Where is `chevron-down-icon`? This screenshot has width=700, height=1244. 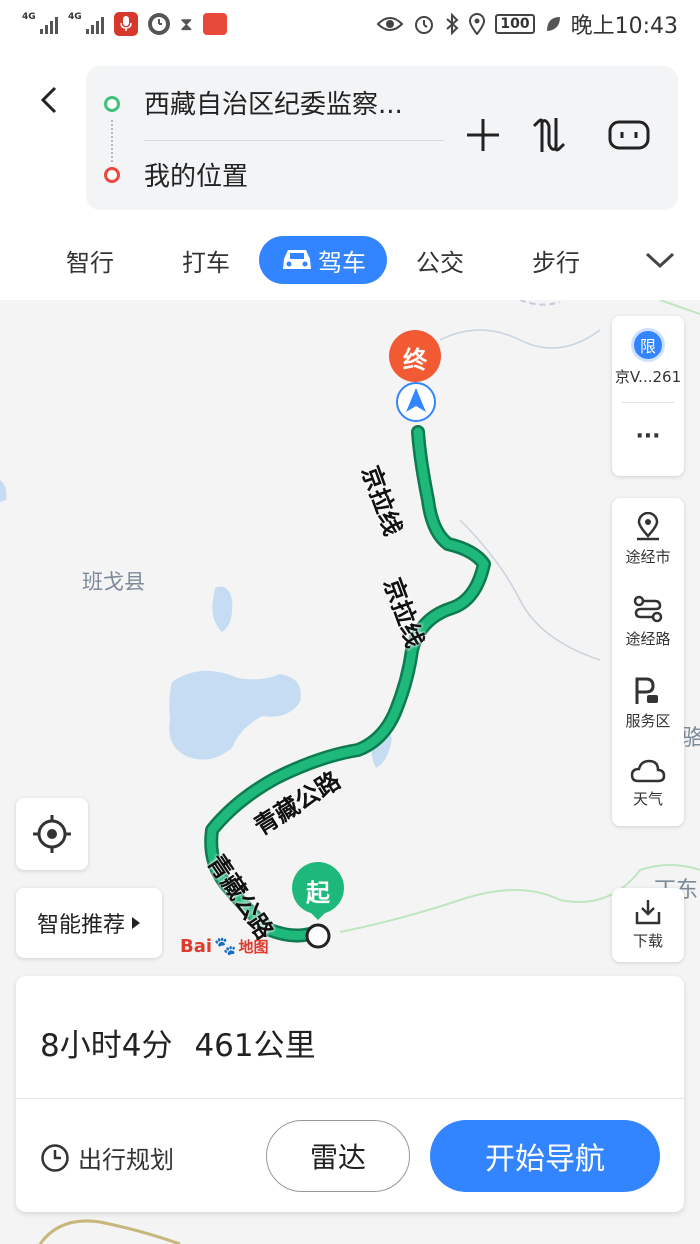
chevron-down-icon is located at coordinates (660, 260).